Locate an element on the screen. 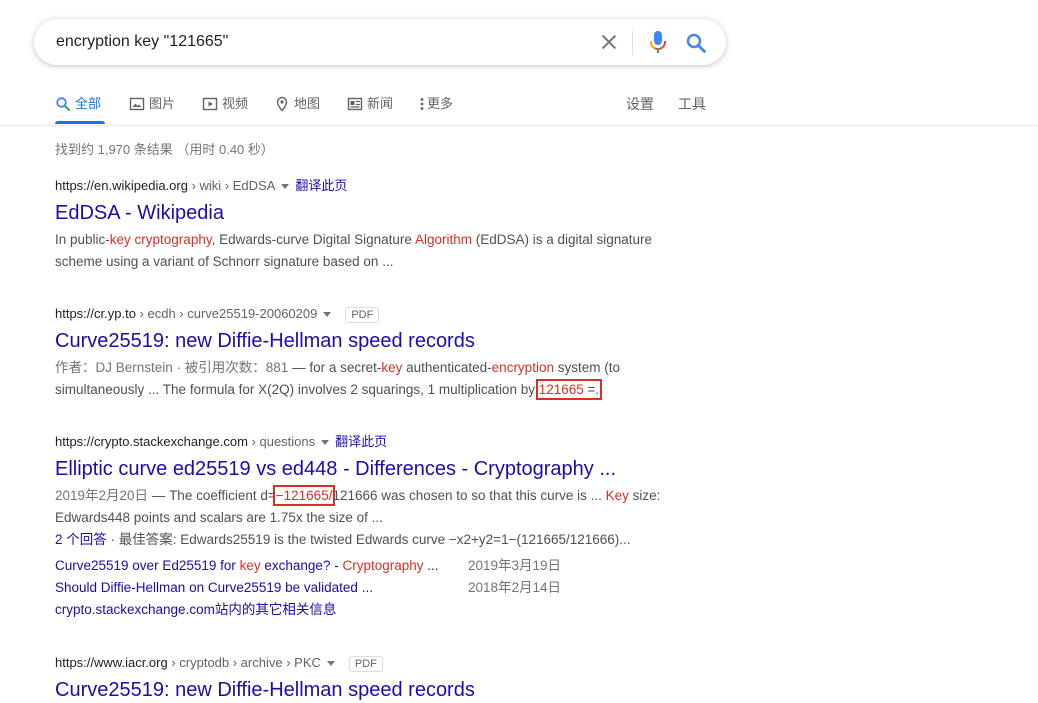 This screenshot has width=1038, height=703. clear-icon is located at coordinates (609, 42).